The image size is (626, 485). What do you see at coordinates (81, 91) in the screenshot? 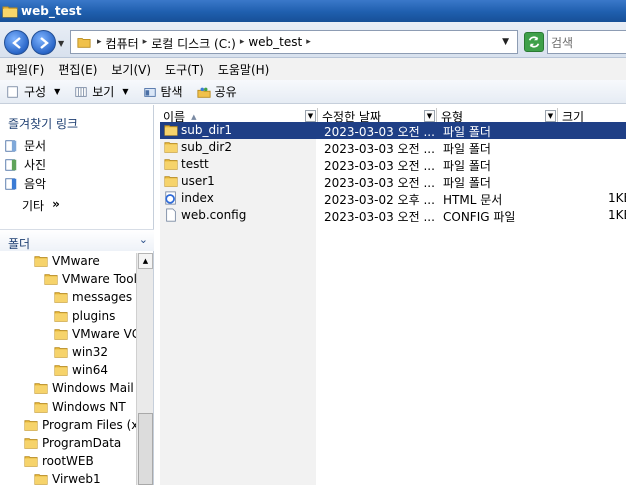
I see `views-icon` at bounding box center [81, 91].